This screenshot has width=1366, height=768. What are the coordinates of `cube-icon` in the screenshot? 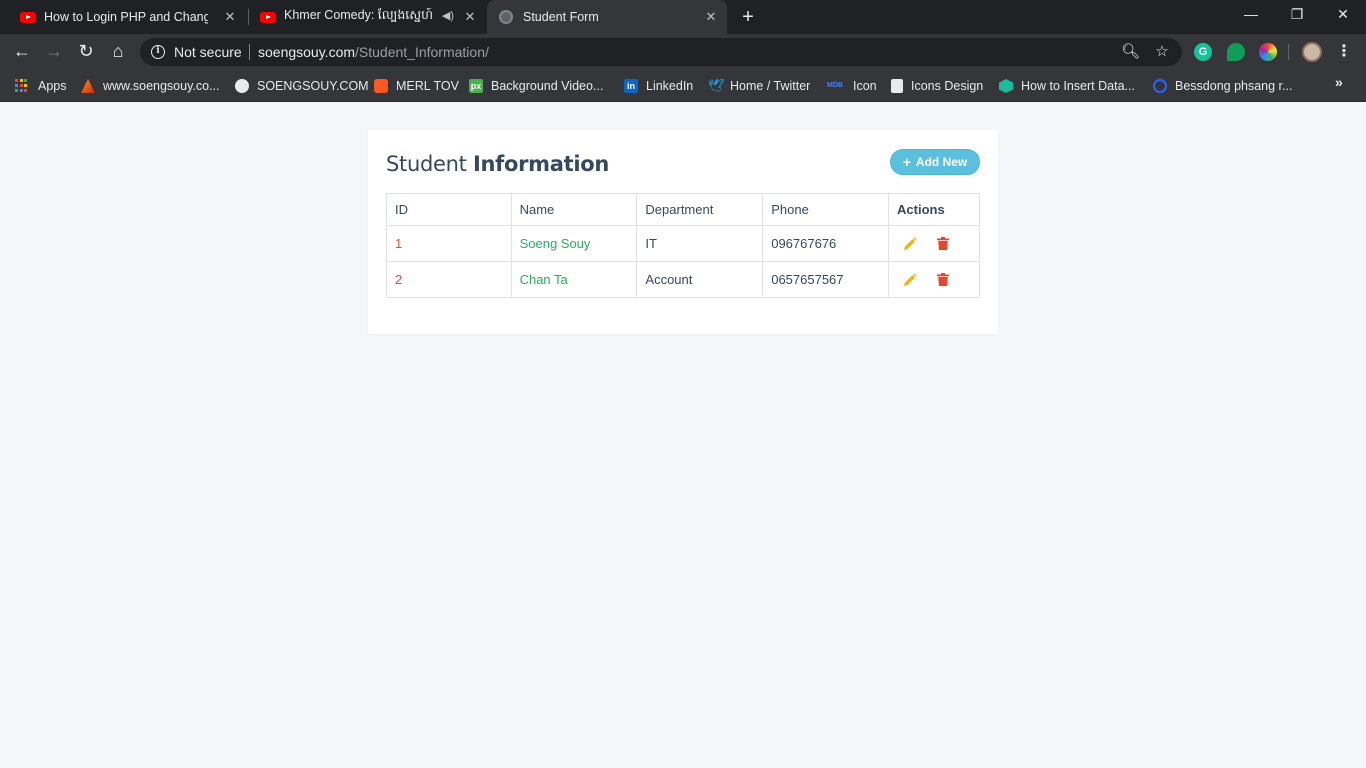 It's located at (1006, 86).